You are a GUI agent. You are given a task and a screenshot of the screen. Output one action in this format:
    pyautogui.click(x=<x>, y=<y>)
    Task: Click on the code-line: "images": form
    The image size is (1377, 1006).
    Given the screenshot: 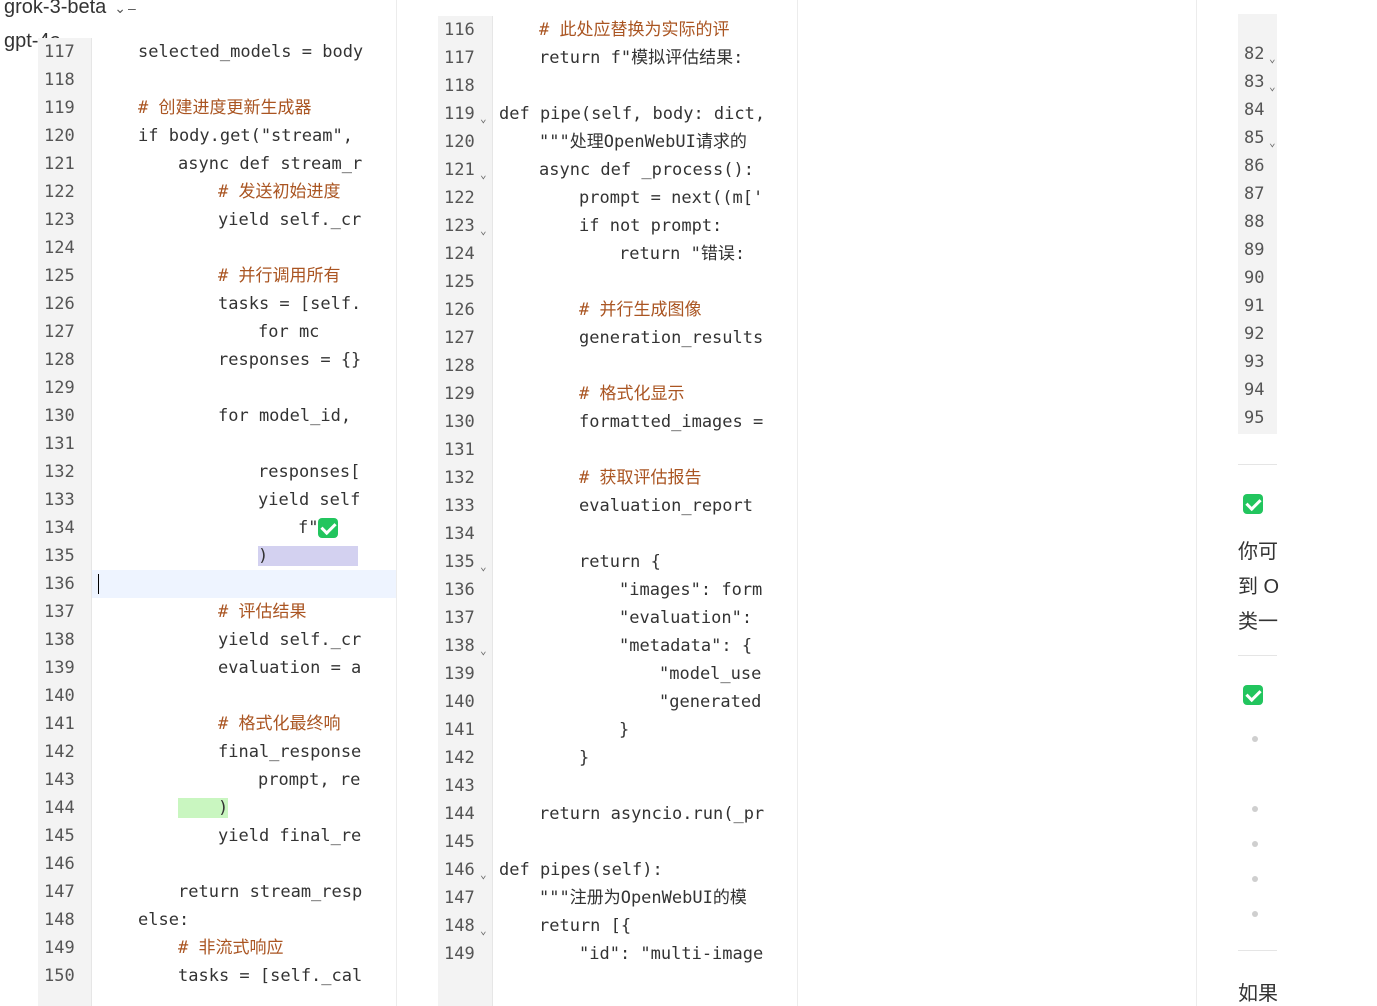 What is the action you would take?
    pyautogui.click(x=644, y=590)
    